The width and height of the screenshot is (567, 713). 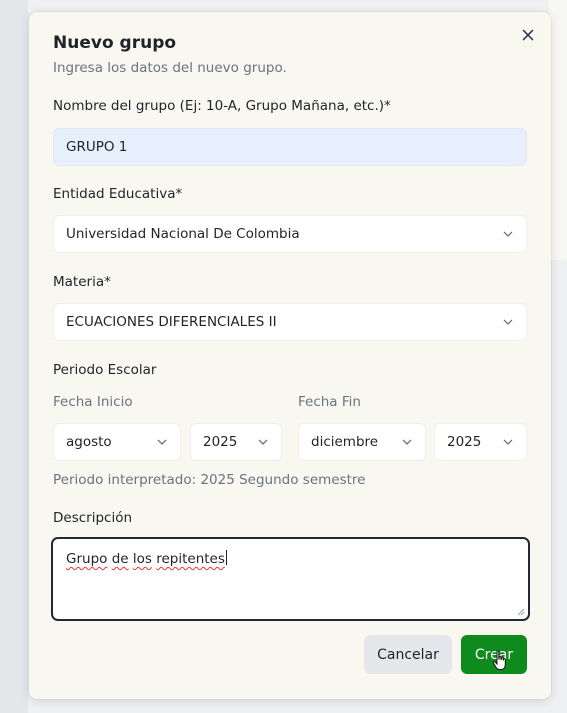 I want to click on end-month-select: diciembre, so click(x=362, y=442).